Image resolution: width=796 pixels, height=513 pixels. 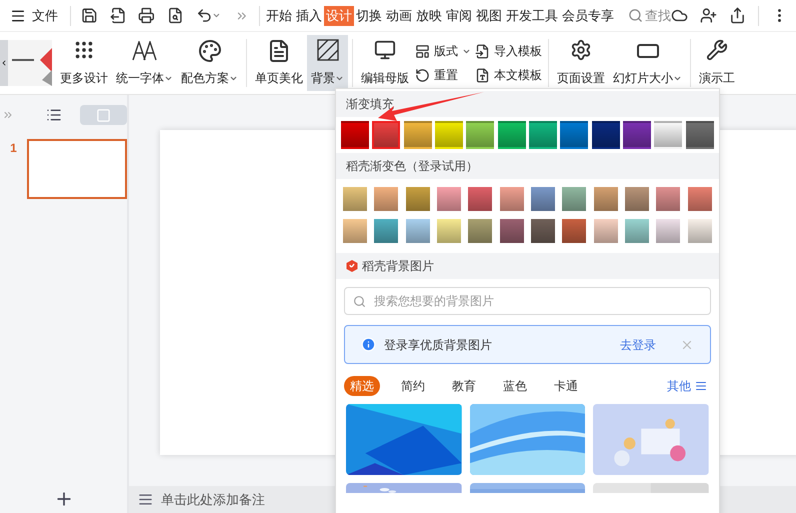 I want to click on cloud-icon, so click(x=679, y=15).